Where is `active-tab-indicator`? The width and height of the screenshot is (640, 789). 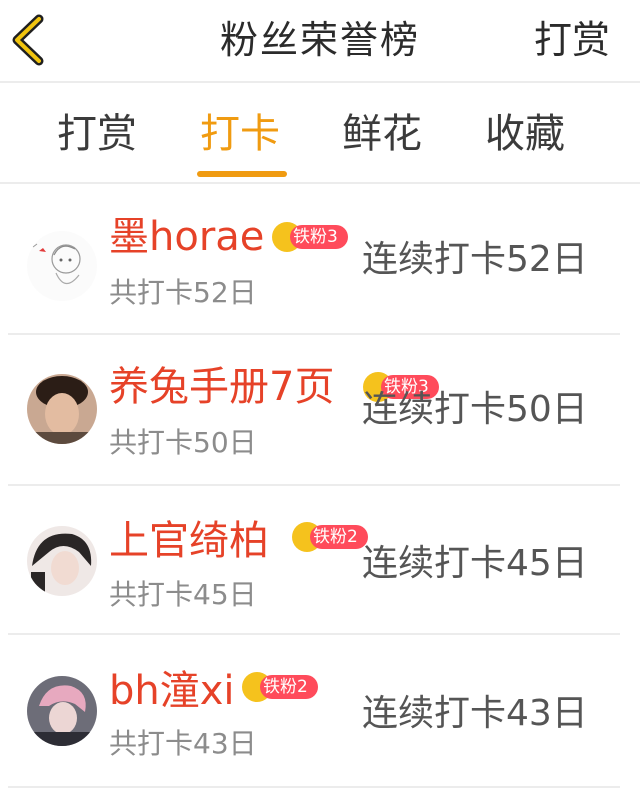 active-tab-indicator is located at coordinates (242, 174).